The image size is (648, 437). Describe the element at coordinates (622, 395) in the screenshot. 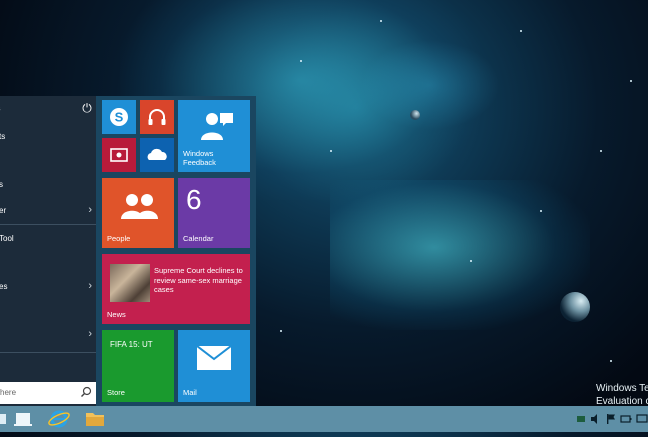

I see `evaluation-watermark: Windows Tec Evaluation co` at that location.